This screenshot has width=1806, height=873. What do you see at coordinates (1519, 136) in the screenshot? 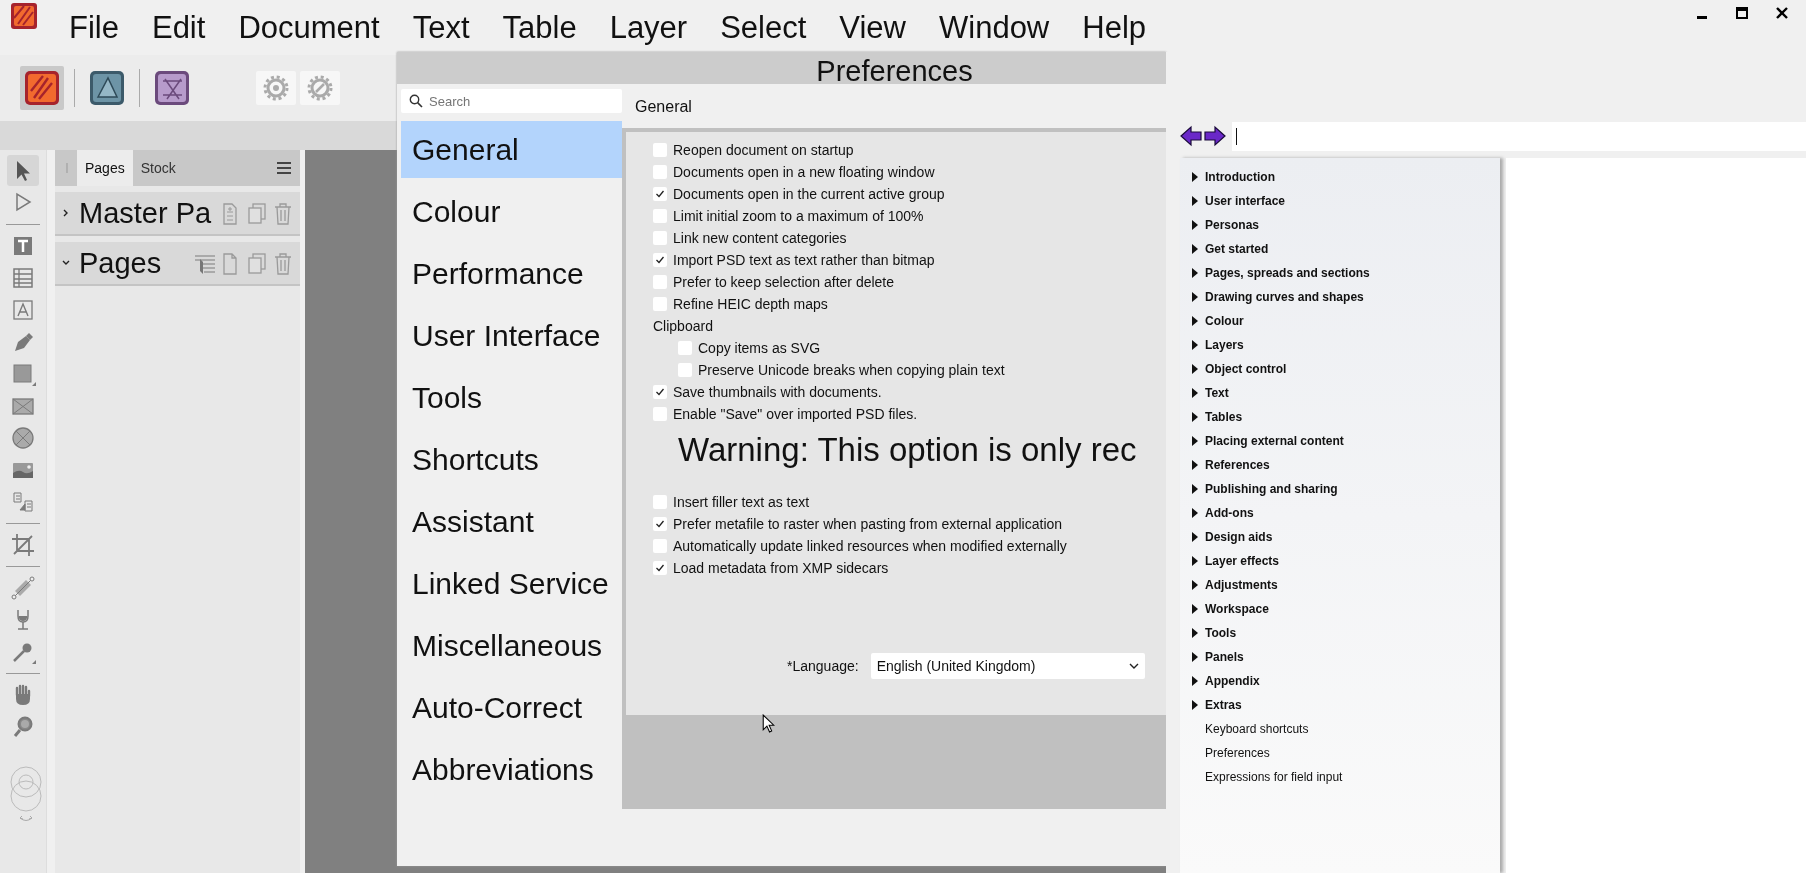
I see `address-field` at bounding box center [1519, 136].